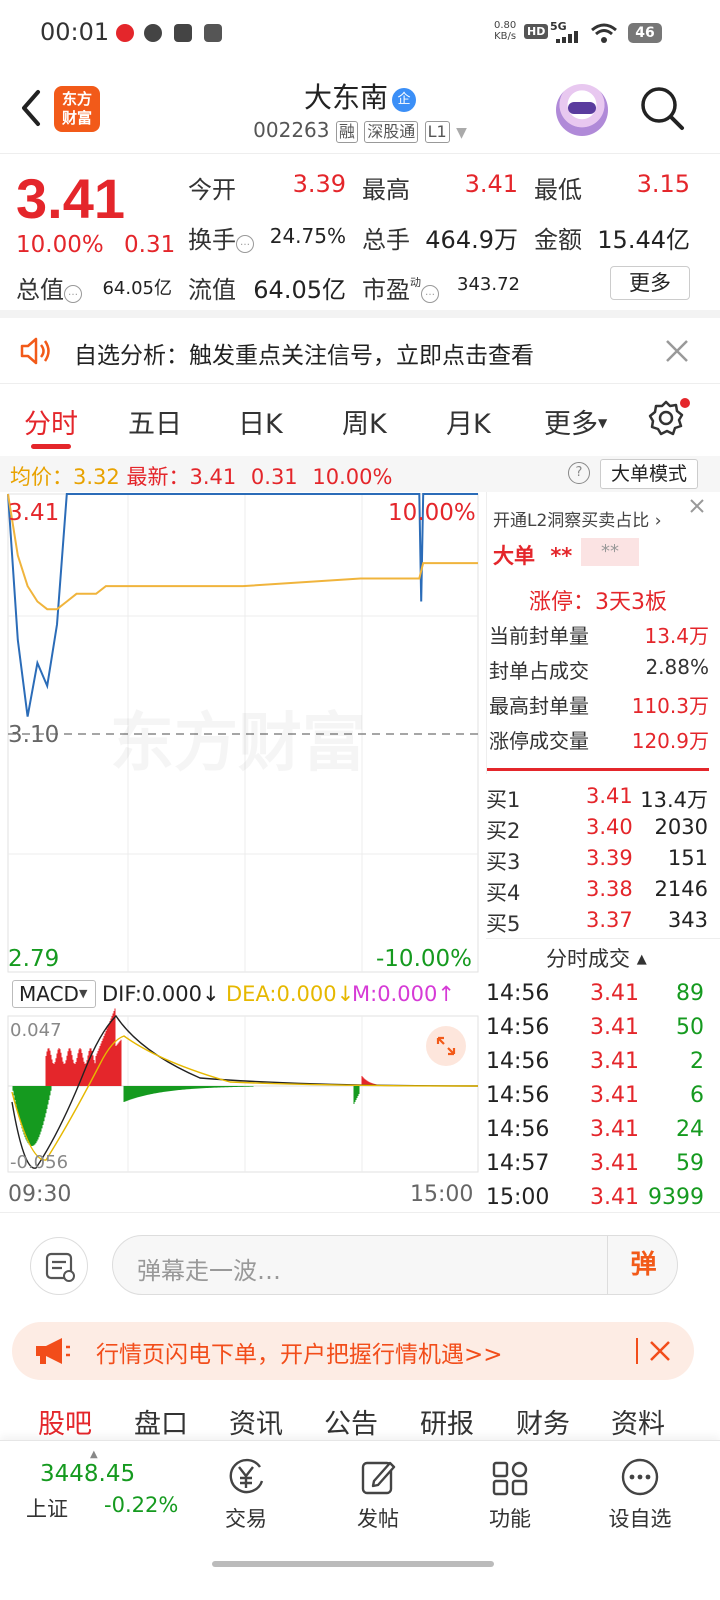 This screenshot has height=1600, width=720. What do you see at coordinates (40, 1194) in the screenshot?
I see `time-start-label: 09:30` at bounding box center [40, 1194].